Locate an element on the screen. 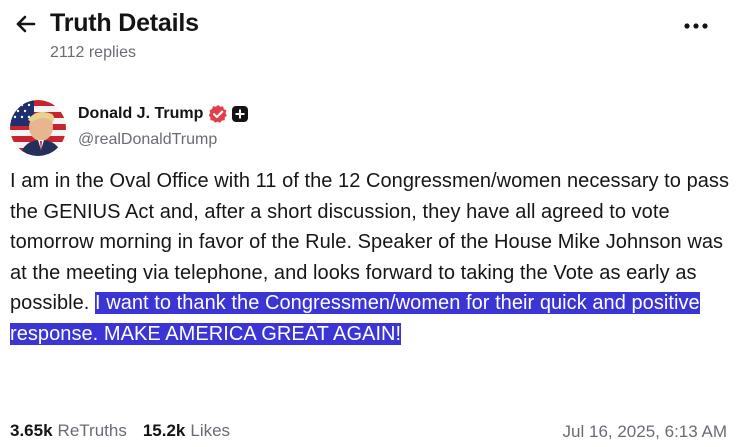  retruths-count: 3.65k is located at coordinates (31, 431).